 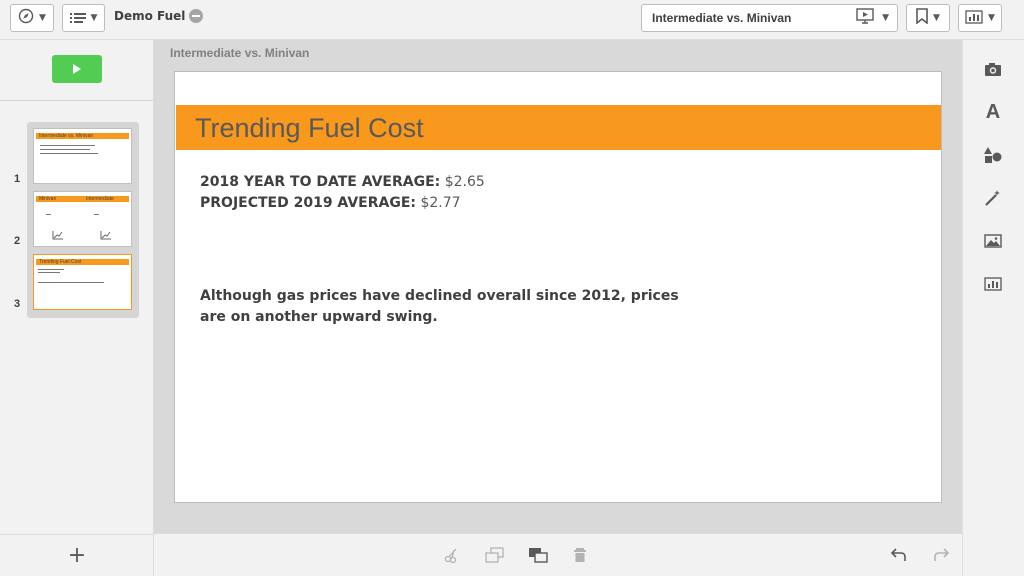 What do you see at coordinates (48, 199) in the screenshot?
I see `thumbnail-title-left: Minivan` at bounding box center [48, 199].